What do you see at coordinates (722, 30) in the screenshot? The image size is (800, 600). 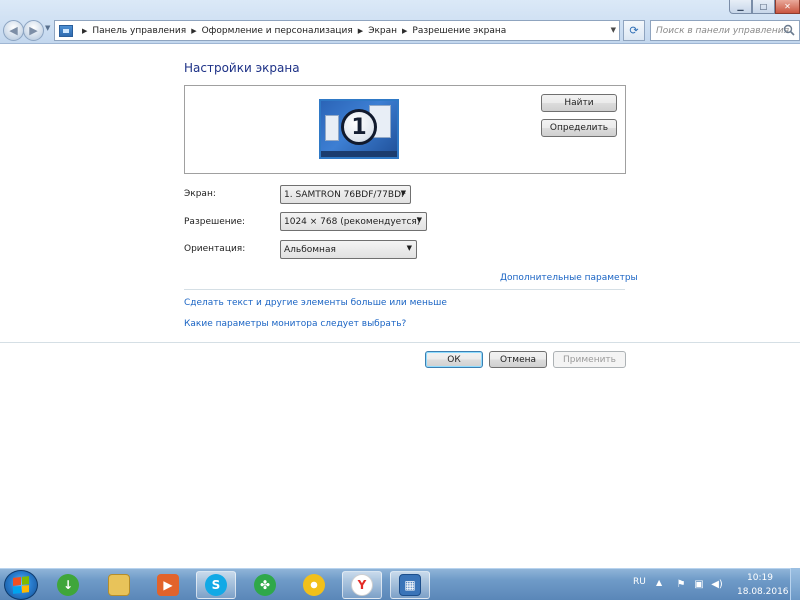 I see `search-placeholder: Поиск в панели управления` at bounding box center [722, 30].